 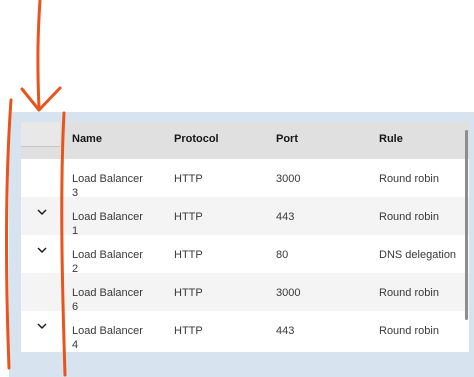 What do you see at coordinates (40, 134) in the screenshot?
I see `expand-column-header` at bounding box center [40, 134].